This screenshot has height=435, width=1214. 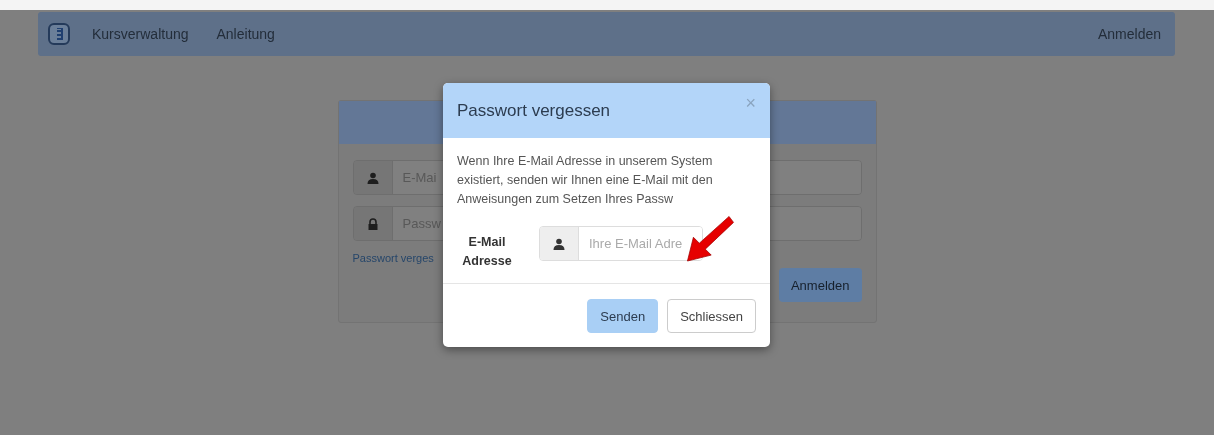 What do you see at coordinates (393, 258) in the screenshot?
I see `forgot-password-link: Passwort verges` at bounding box center [393, 258].